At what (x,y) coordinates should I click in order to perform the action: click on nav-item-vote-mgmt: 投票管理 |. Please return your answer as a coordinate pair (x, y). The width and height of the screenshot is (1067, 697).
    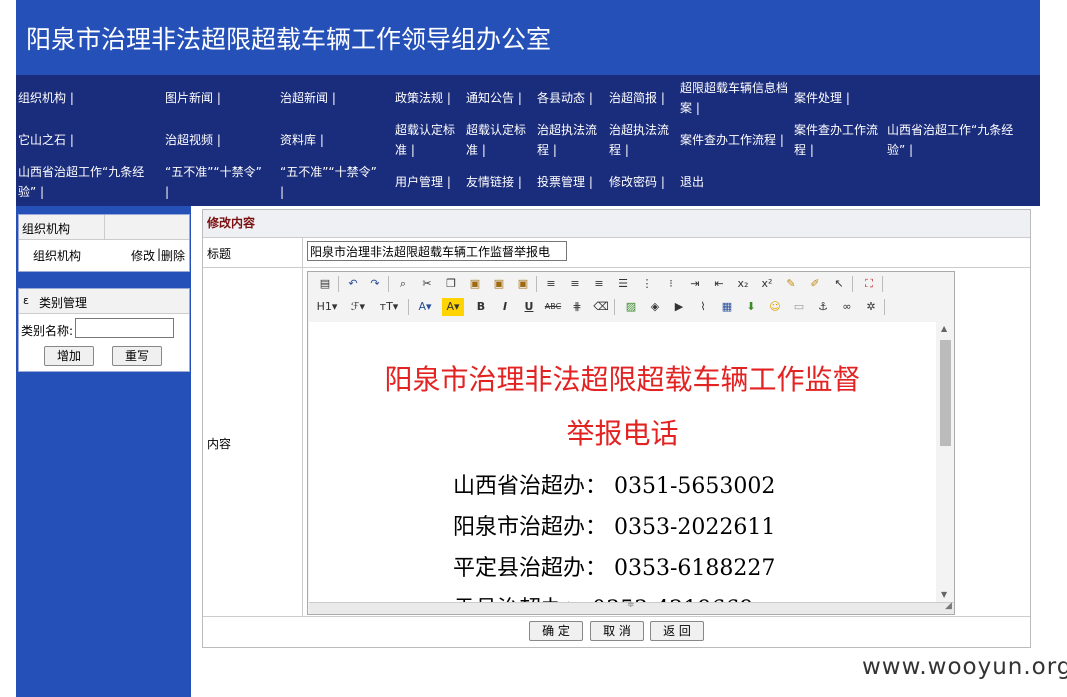
    Looking at the image, I should click on (565, 182).